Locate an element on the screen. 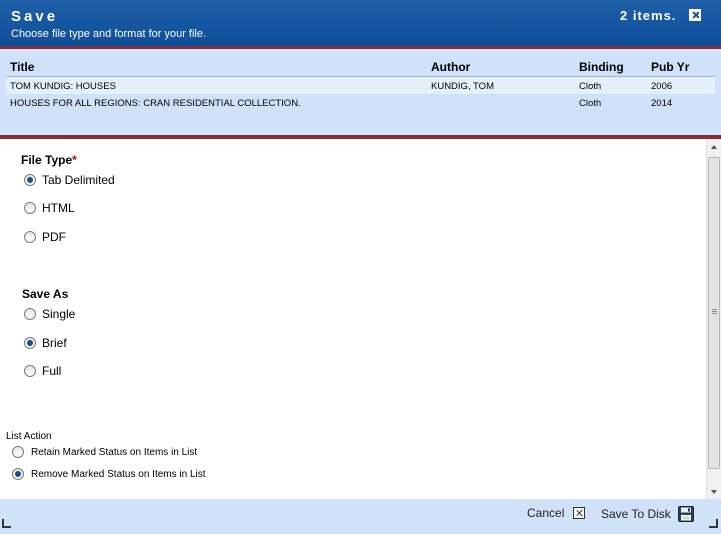  file-type-option-html: HTML is located at coordinates (49, 208).